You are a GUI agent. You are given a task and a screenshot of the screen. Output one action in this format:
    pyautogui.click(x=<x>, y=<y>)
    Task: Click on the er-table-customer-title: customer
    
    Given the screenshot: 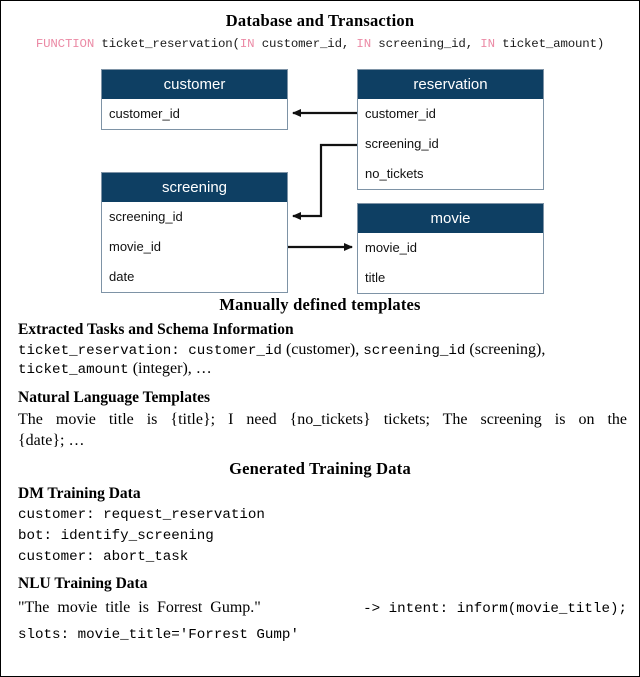 What is the action you would take?
    pyautogui.click(x=194, y=84)
    